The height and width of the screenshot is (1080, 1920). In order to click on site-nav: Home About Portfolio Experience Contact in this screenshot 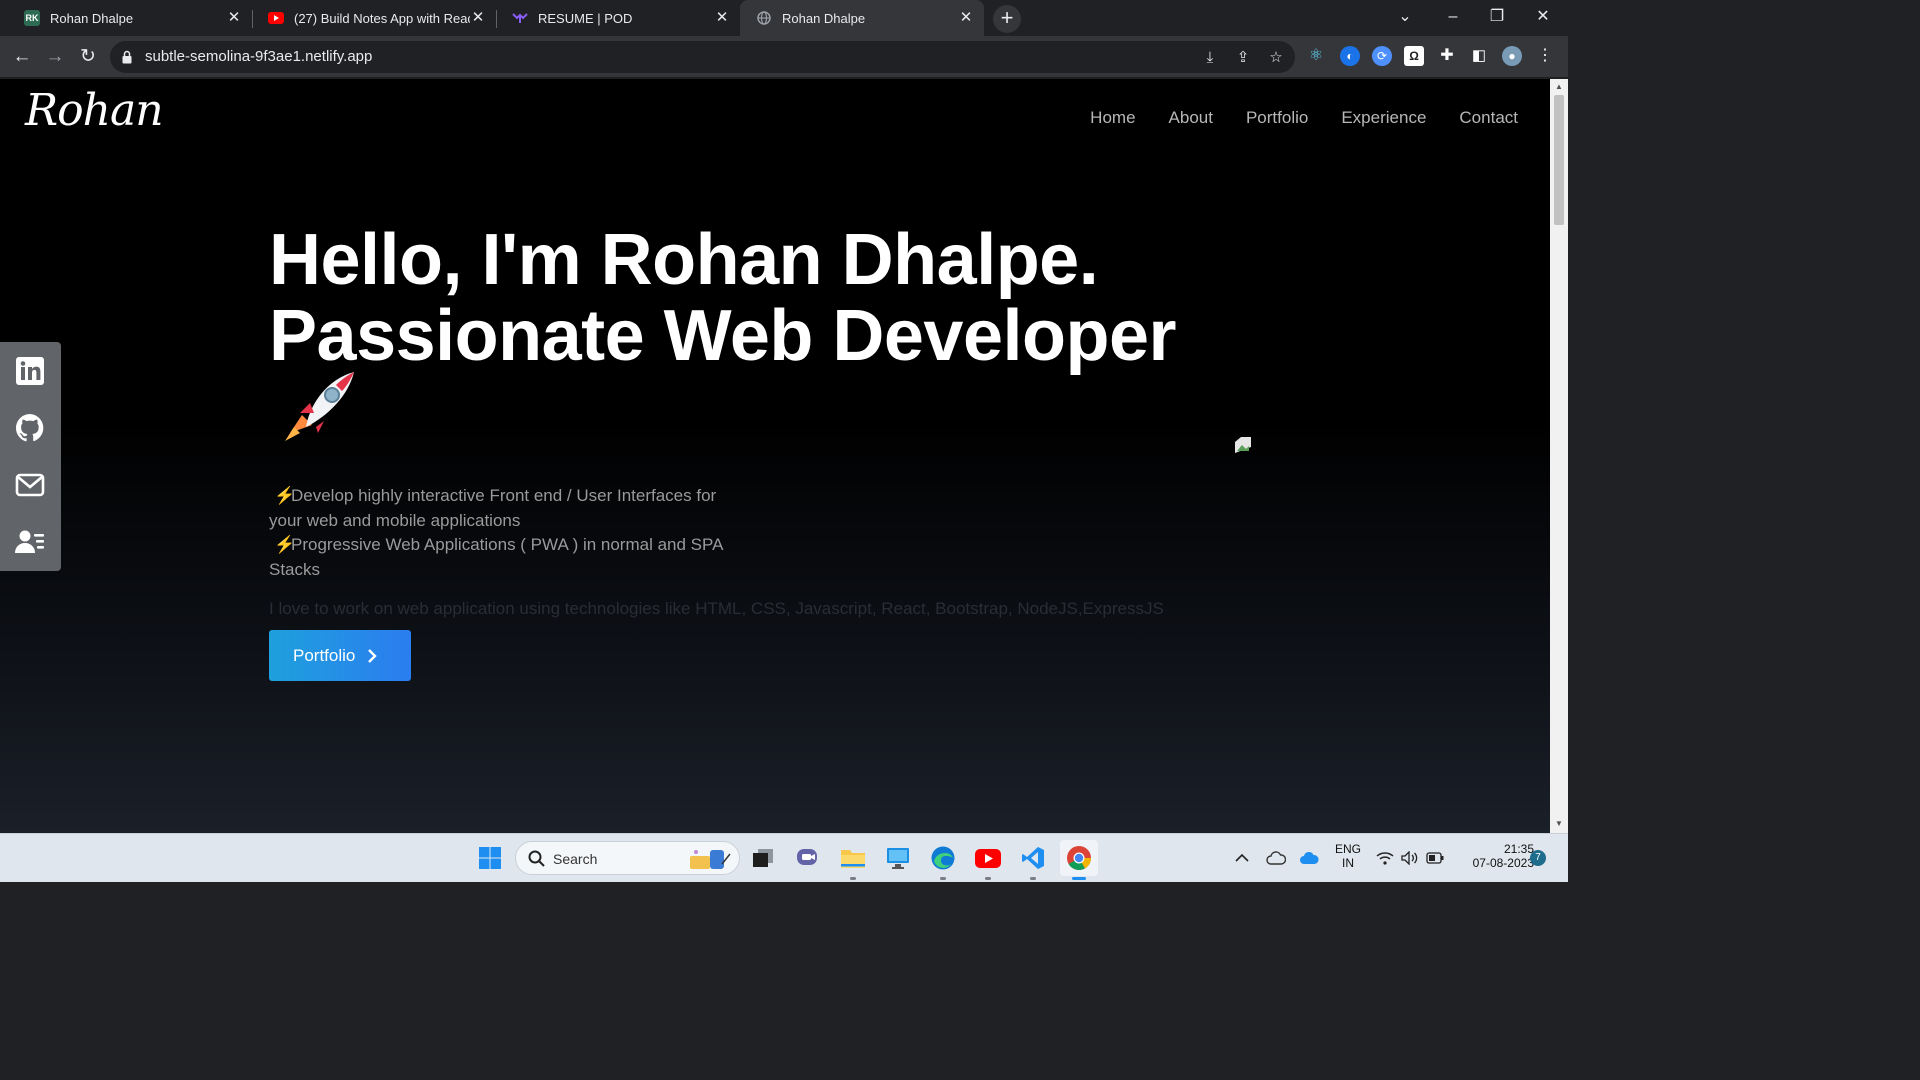, I will do `click(1304, 118)`.